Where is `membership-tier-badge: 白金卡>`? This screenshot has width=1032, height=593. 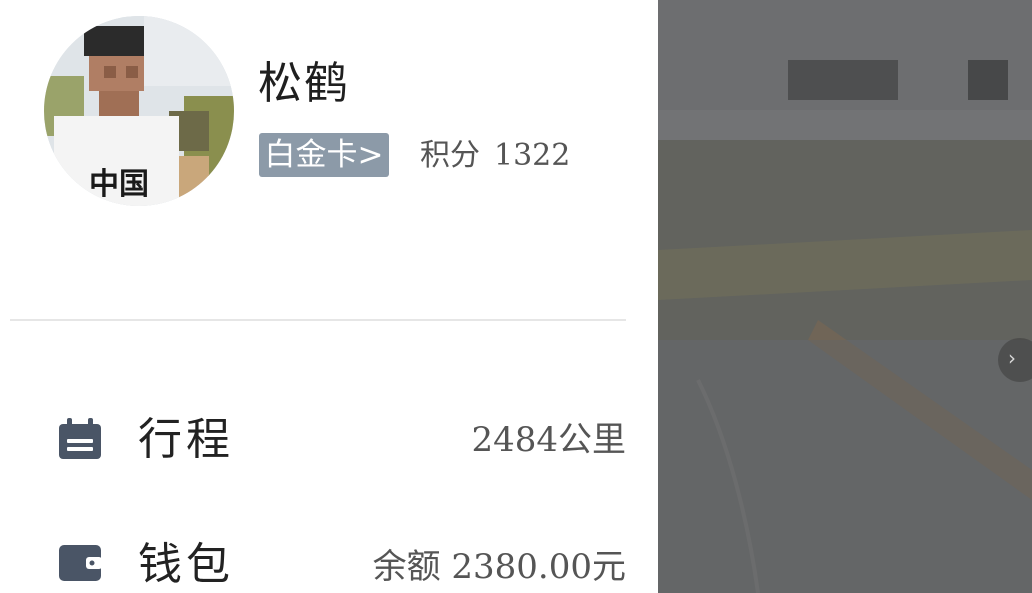
membership-tier-badge: 白金卡> is located at coordinates (324, 155).